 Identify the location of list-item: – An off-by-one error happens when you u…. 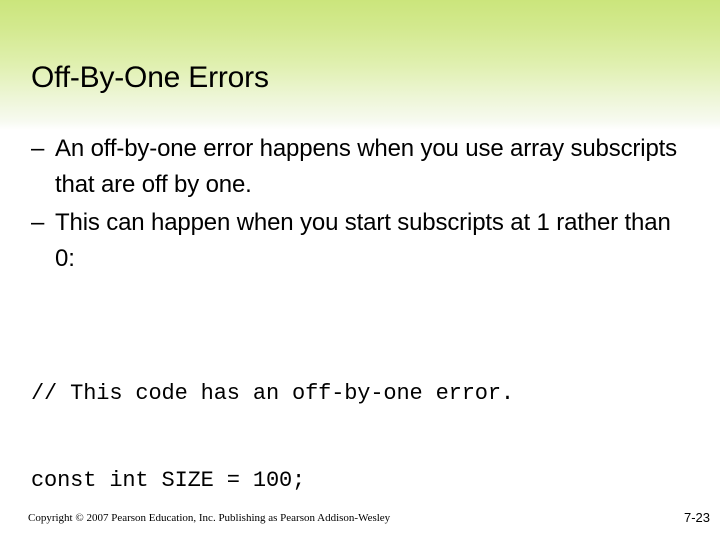
(358, 167).